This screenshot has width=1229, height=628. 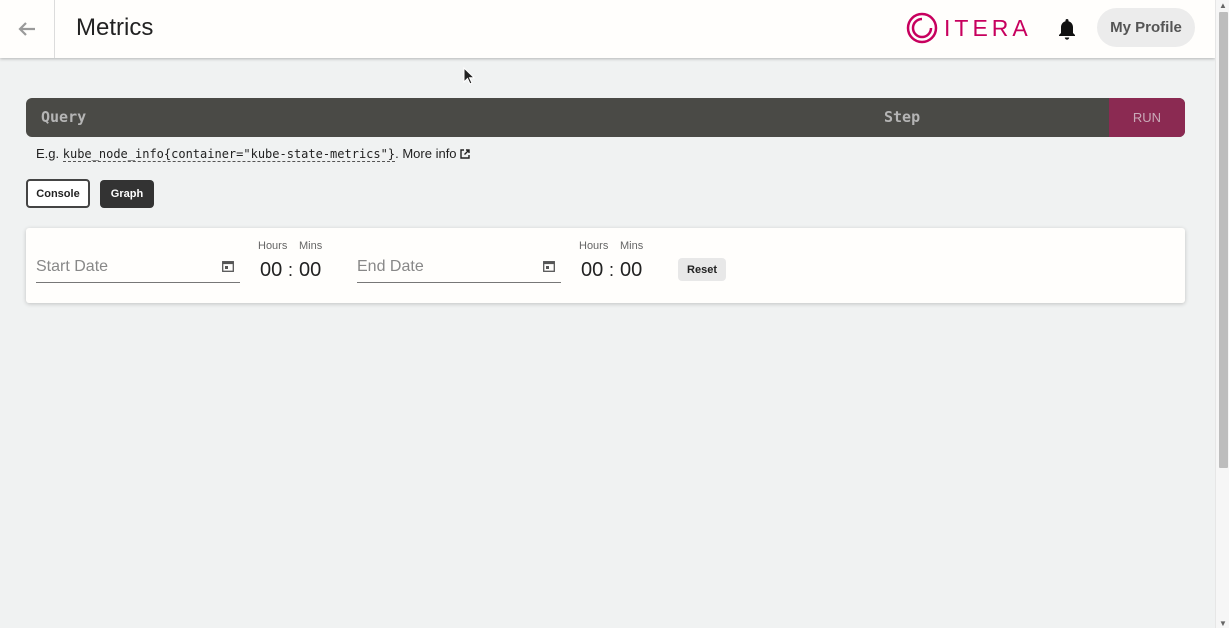 What do you see at coordinates (1223, 624) in the screenshot?
I see `scroll-down-icon: ▼` at bounding box center [1223, 624].